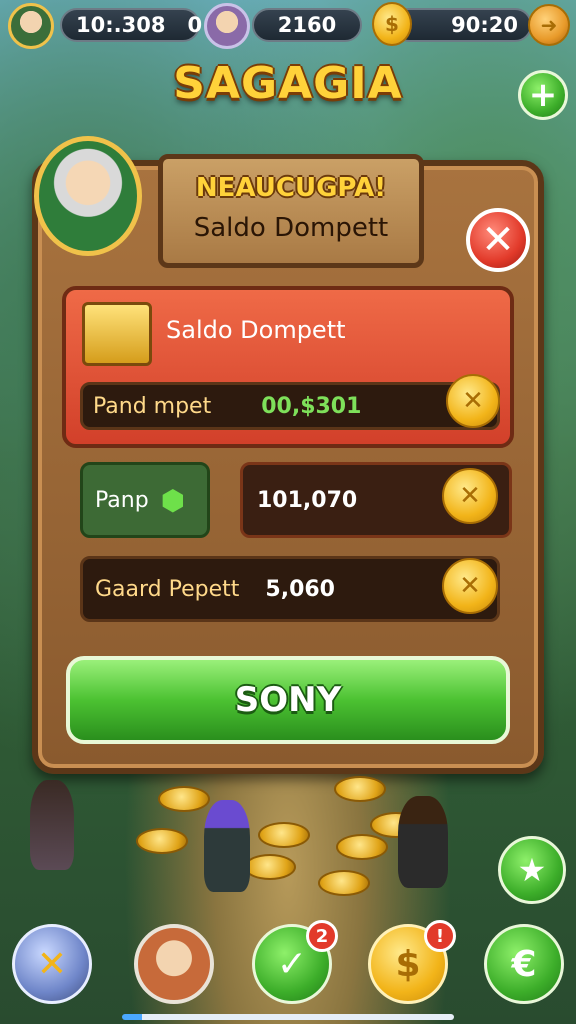 The image size is (576, 1024). Describe the element at coordinates (31, 26) in the screenshot. I see `player-avatar` at that location.